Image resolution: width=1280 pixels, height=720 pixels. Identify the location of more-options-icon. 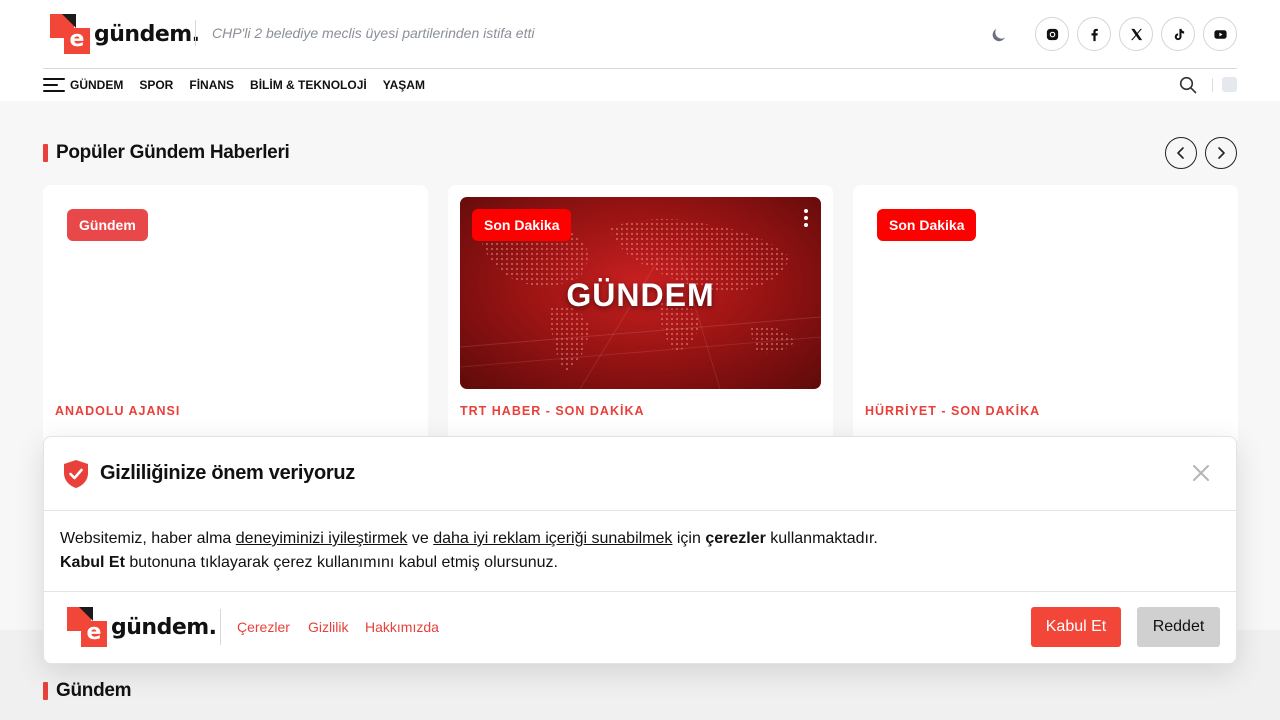
(806, 218).